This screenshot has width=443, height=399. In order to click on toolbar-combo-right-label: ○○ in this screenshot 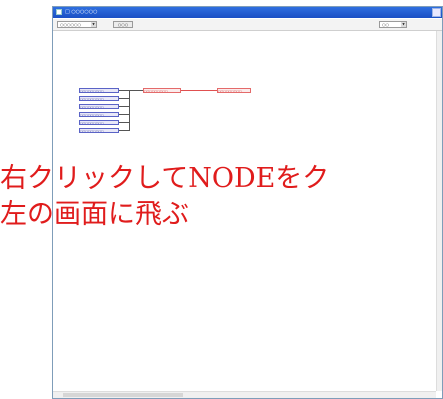, I will do `click(385, 24)`.